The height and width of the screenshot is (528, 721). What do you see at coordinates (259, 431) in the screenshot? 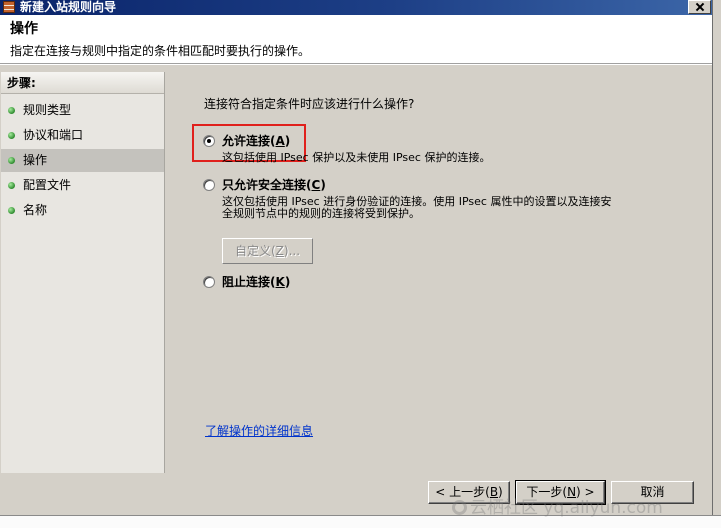
I see `learn-more-link: 了解操作的详细信息` at bounding box center [259, 431].